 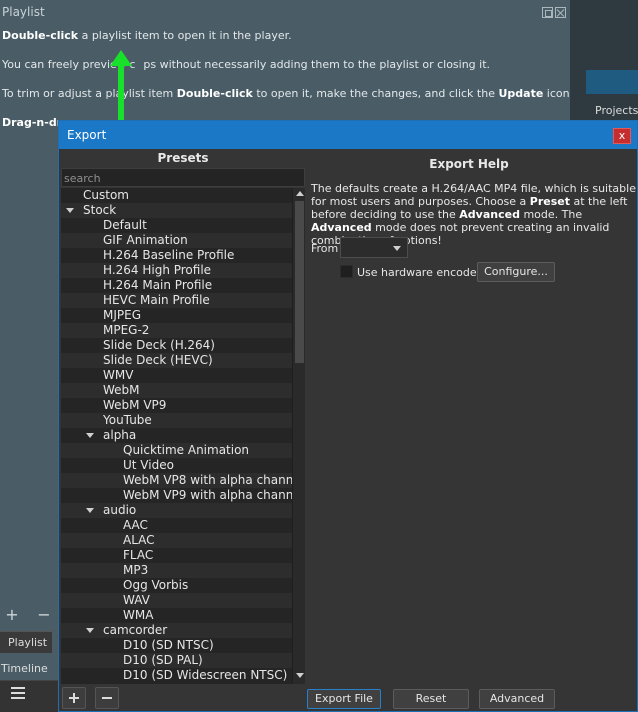 I want to click on presets-search-input: search, so click(x=183, y=177).